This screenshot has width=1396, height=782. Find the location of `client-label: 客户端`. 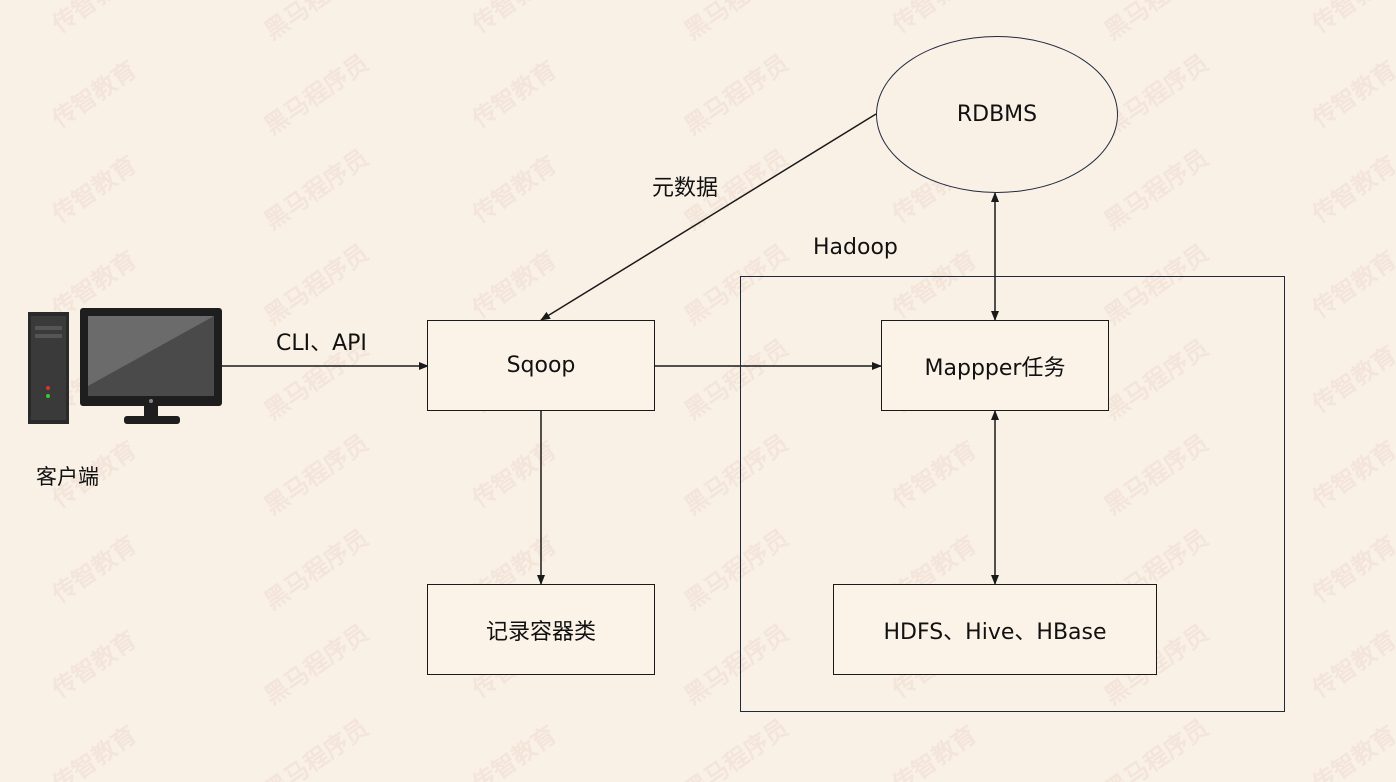

client-label: 客户端 is located at coordinates (67, 477).